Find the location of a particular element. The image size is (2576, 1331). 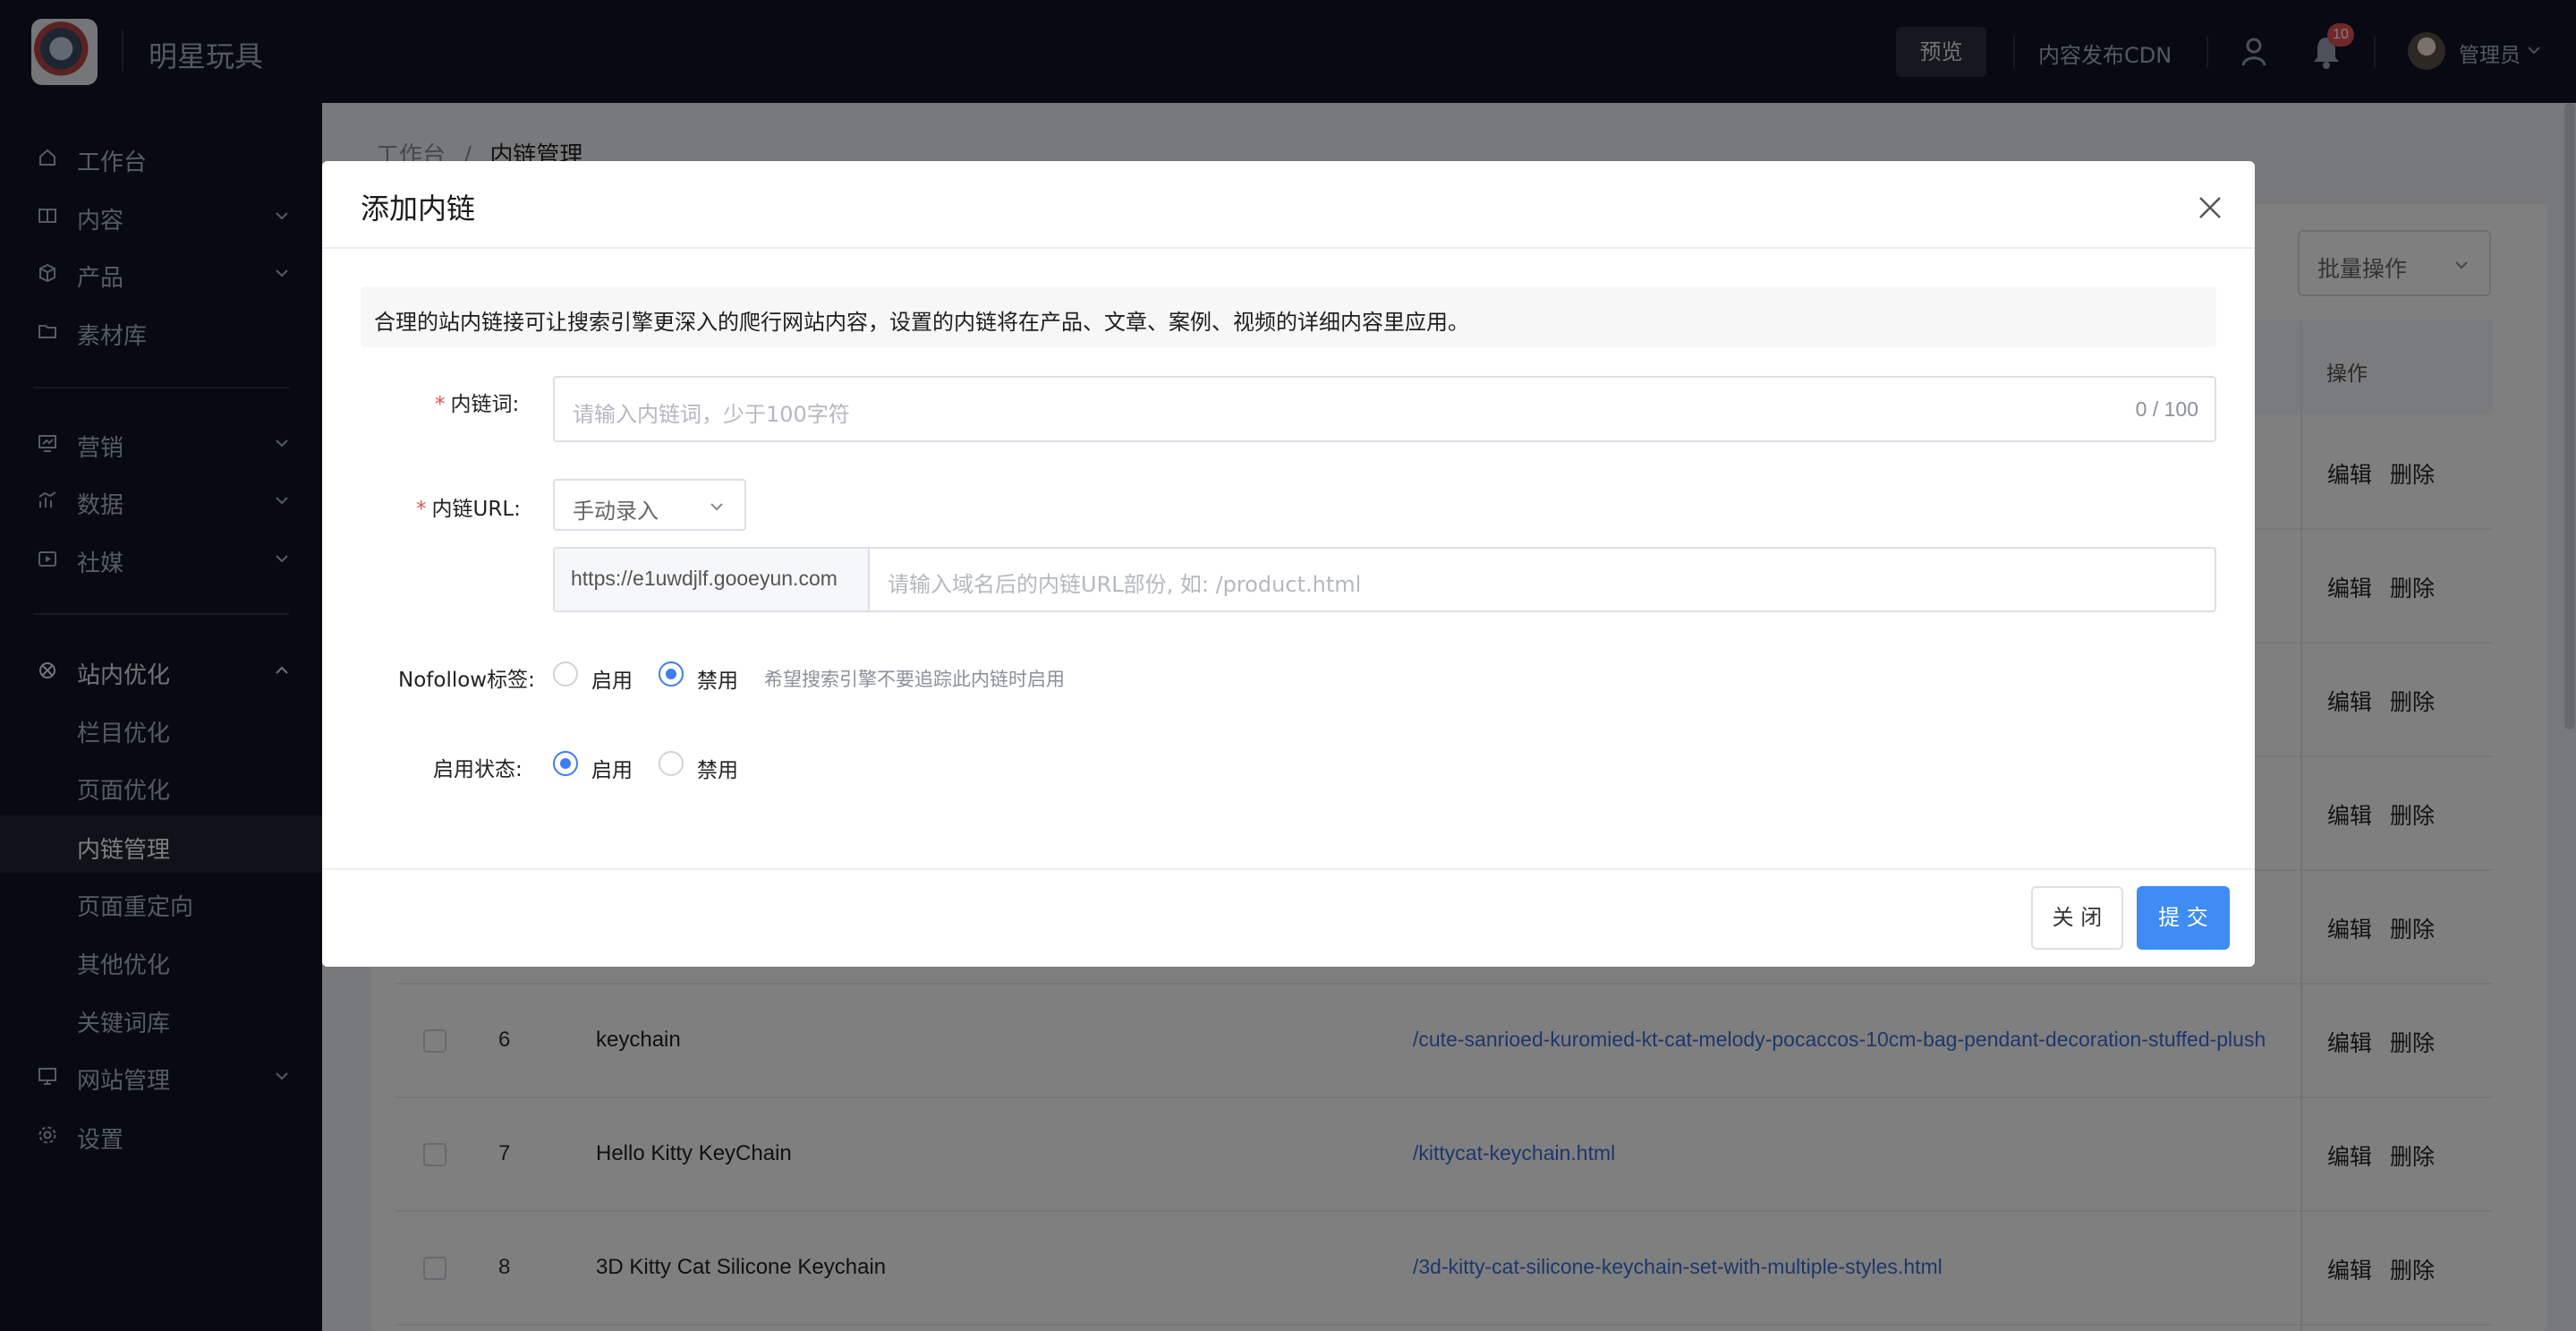

close-button: 关 闭 is located at coordinates (2077, 918).